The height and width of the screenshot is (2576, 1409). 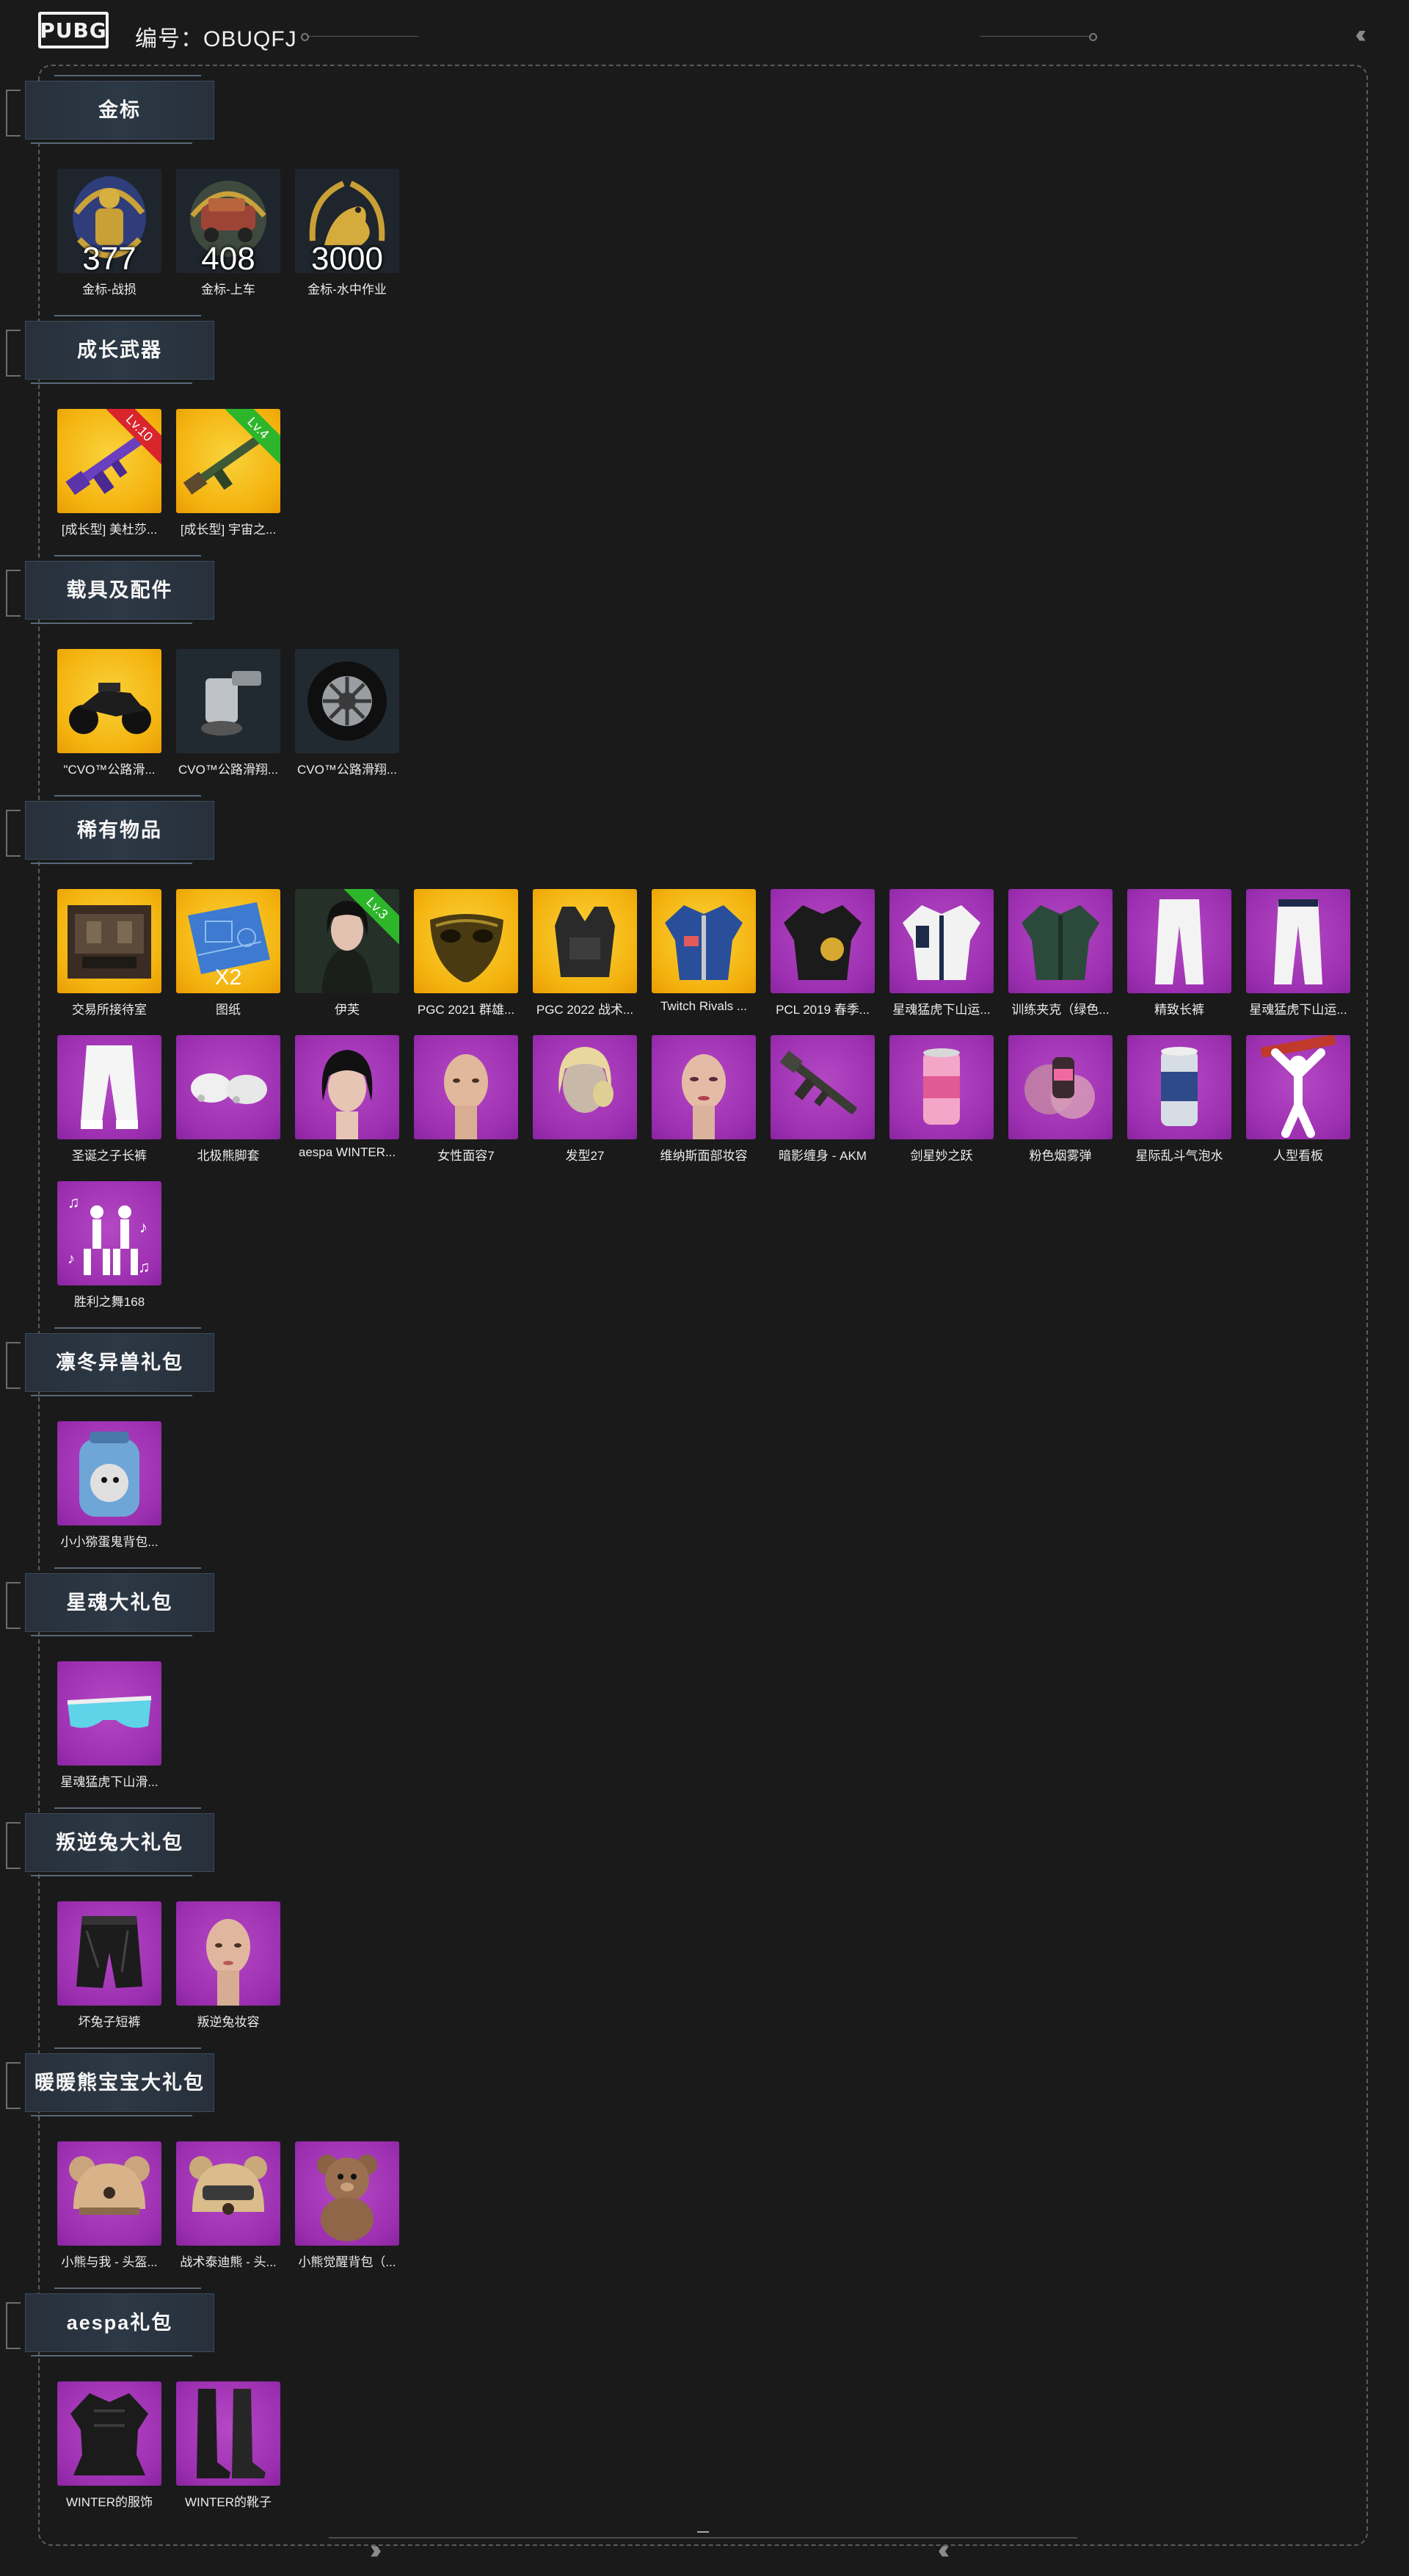 I want to click on section-title: 载具及配件, so click(x=110, y=590).